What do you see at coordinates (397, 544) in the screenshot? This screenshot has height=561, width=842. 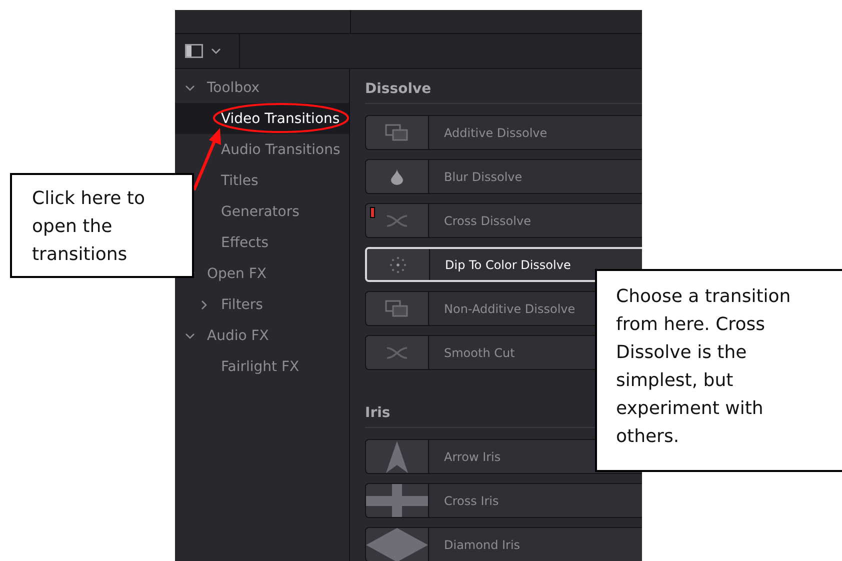 I see `diamond-icon` at bounding box center [397, 544].